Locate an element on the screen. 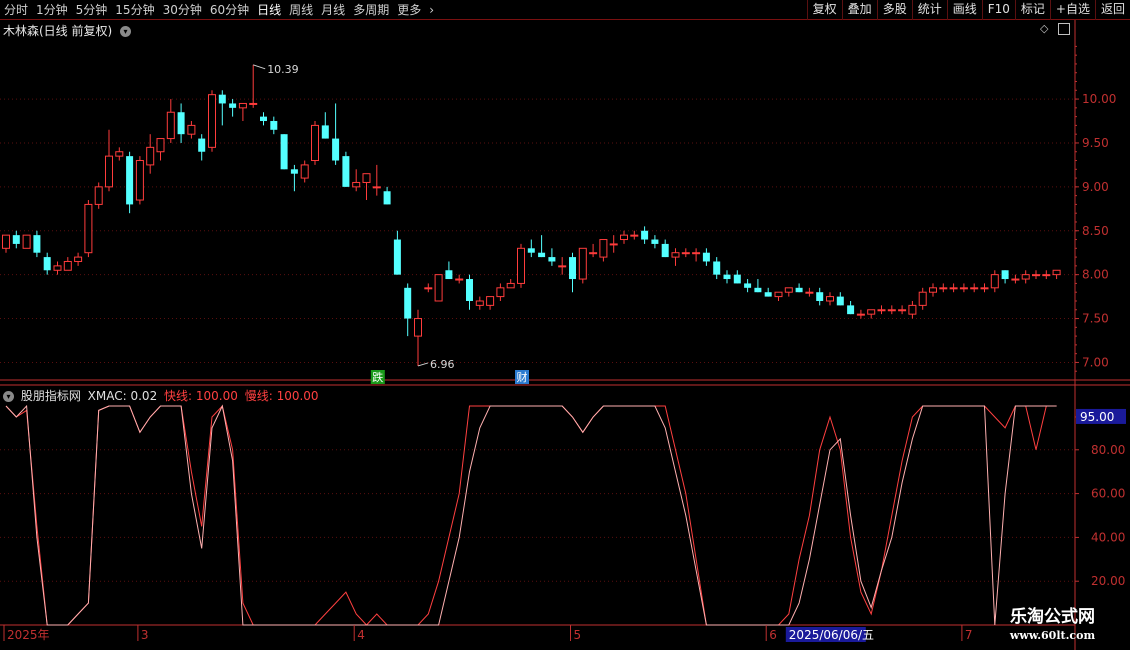  price-tick-label: 10.00 is located at coordinates (1099, 99).